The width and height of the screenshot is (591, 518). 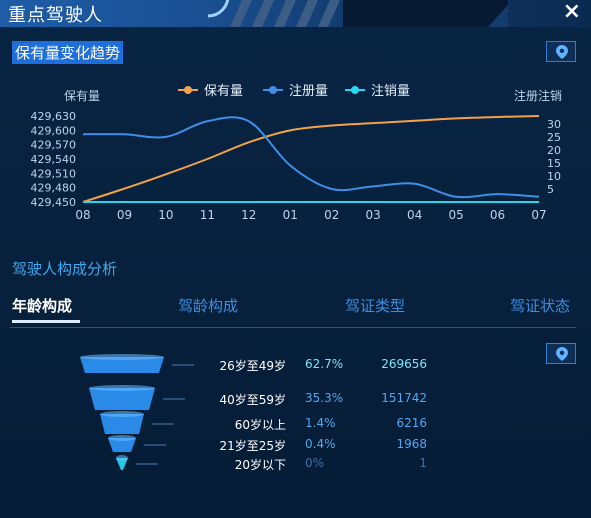 What do you see at coordinates (82, 215) in the screenshot?
I see `x-tick: 08` at bounding box center [82, 215].